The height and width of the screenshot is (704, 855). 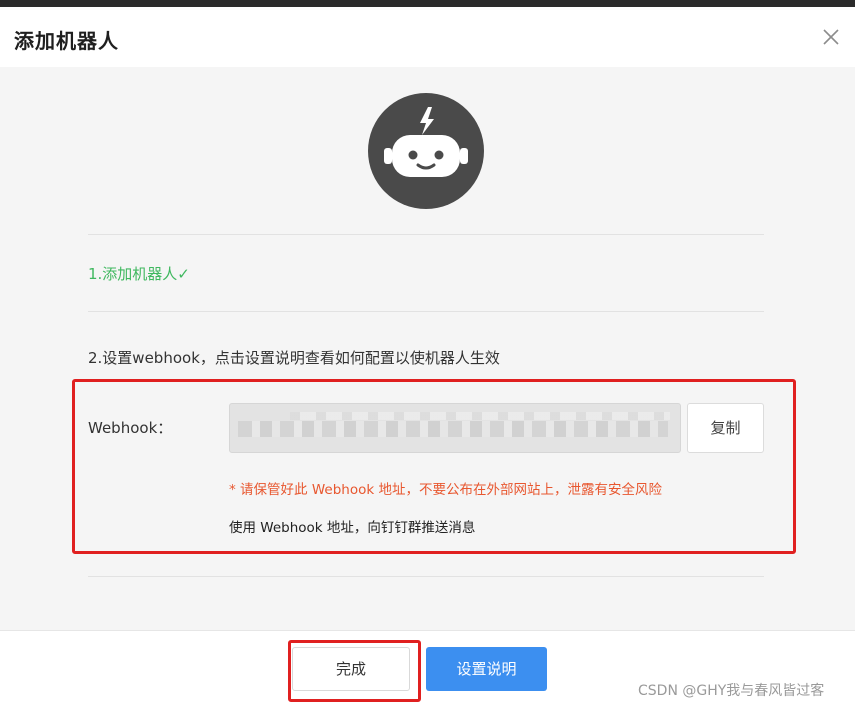 What do you see at coordinates (426, 151) in the screenshot?
I see `robot-icon` at bounding box center [426, 151].